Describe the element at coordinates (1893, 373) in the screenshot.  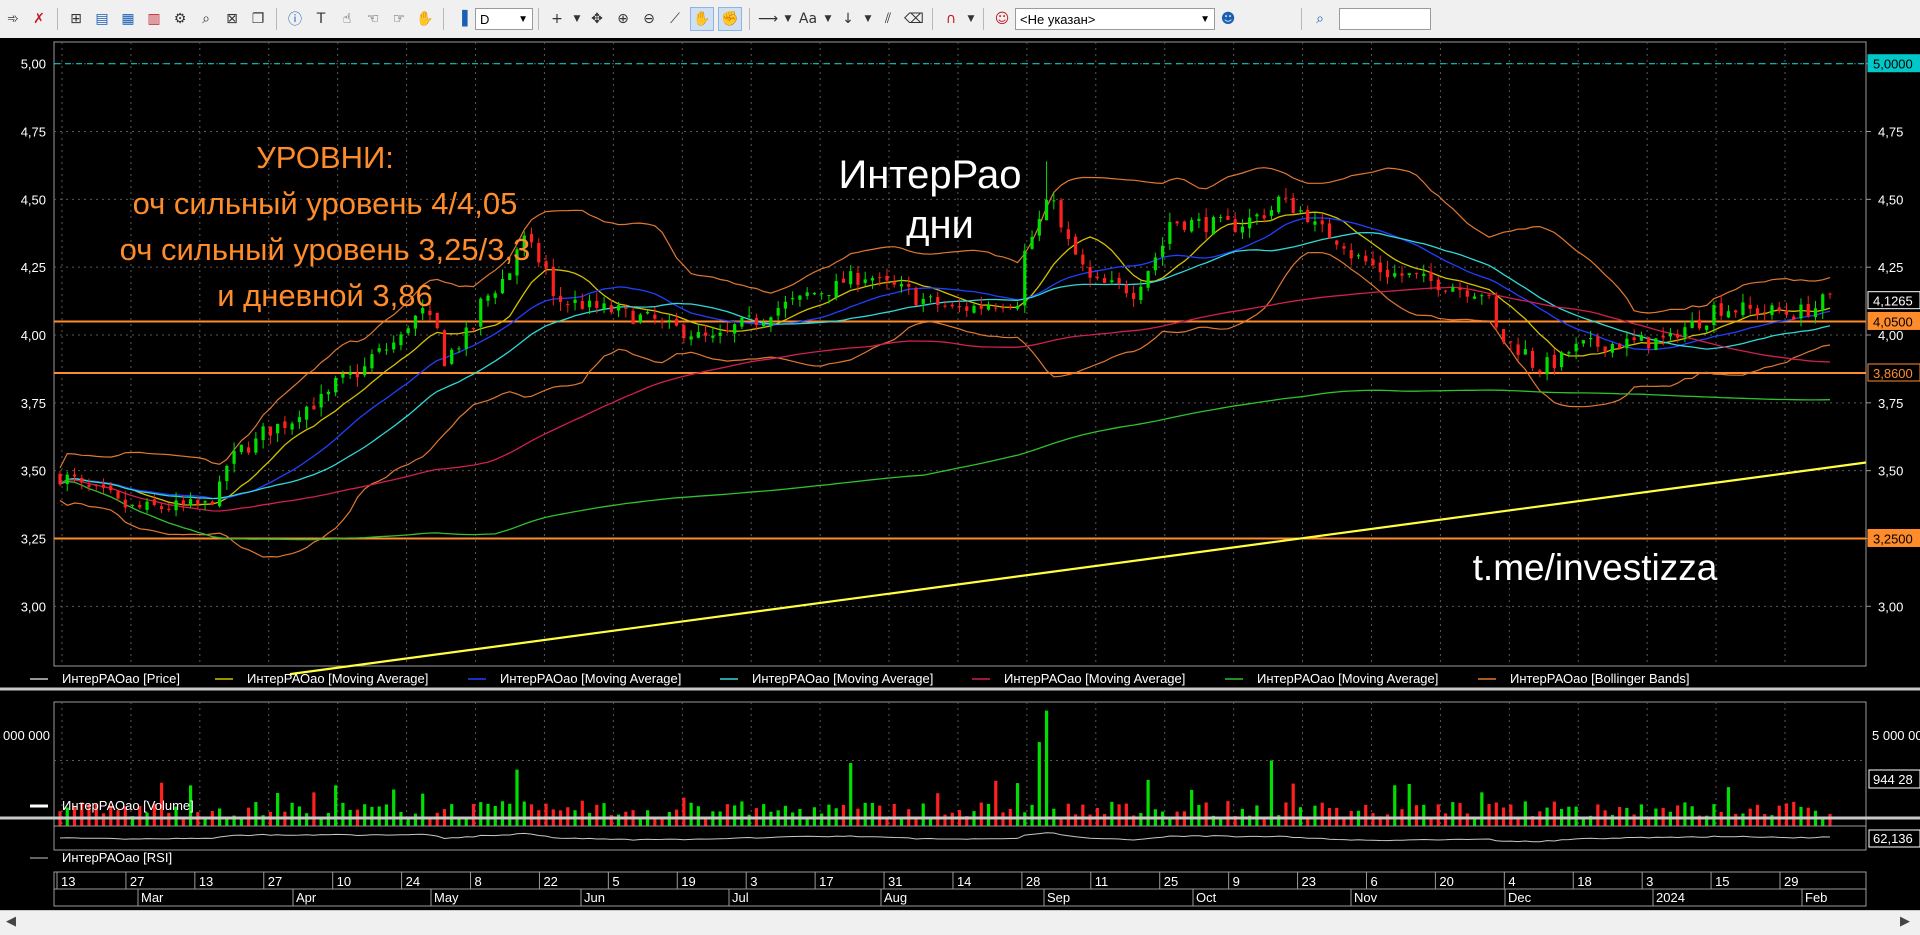
I see `price-tag-label: 3,8600` at that location.